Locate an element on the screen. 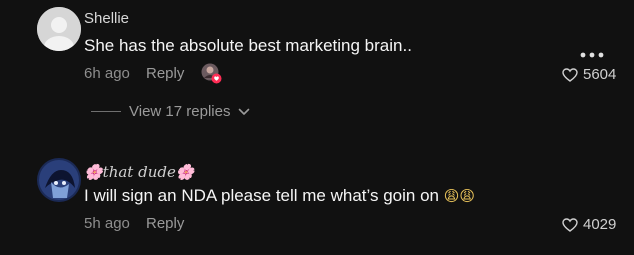 This screenshot has height=255, width=634. user-photo-icon is located at coordinates (59, 180).